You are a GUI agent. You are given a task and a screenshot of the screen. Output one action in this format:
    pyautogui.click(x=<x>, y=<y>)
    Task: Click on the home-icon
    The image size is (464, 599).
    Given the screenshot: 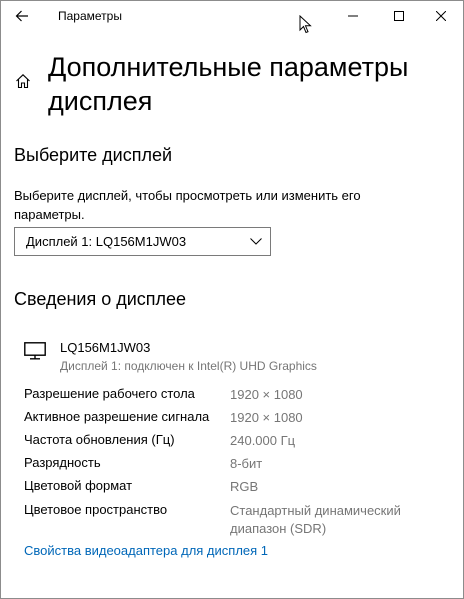 What is the action you would take?
    pyautogui.click(x=23, y=81)
    